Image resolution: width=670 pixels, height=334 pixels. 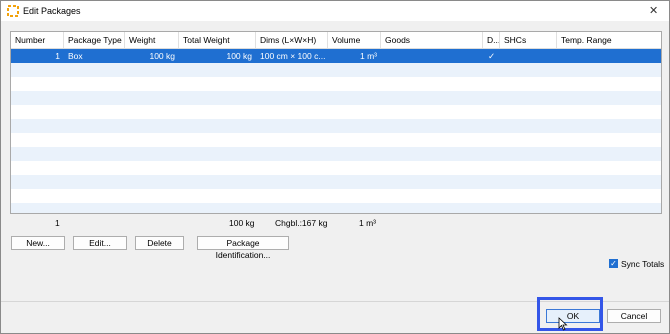 What do you see at coordinates (13, 11) in the screenshot?
I see `app-icon` at bounding box center [13, 11].